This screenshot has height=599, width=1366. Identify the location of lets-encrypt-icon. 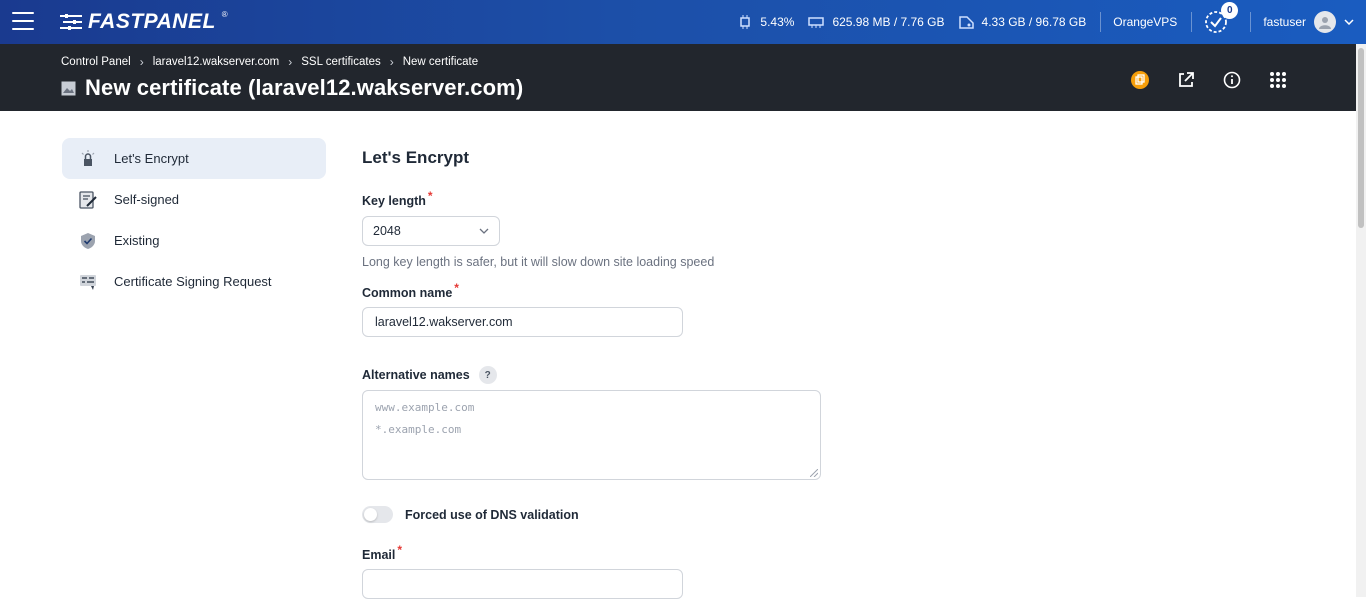
(88, 159).